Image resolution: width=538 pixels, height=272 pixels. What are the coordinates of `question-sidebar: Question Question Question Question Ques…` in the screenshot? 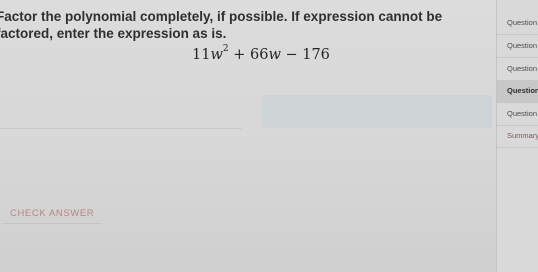 It's located at (517, 136).